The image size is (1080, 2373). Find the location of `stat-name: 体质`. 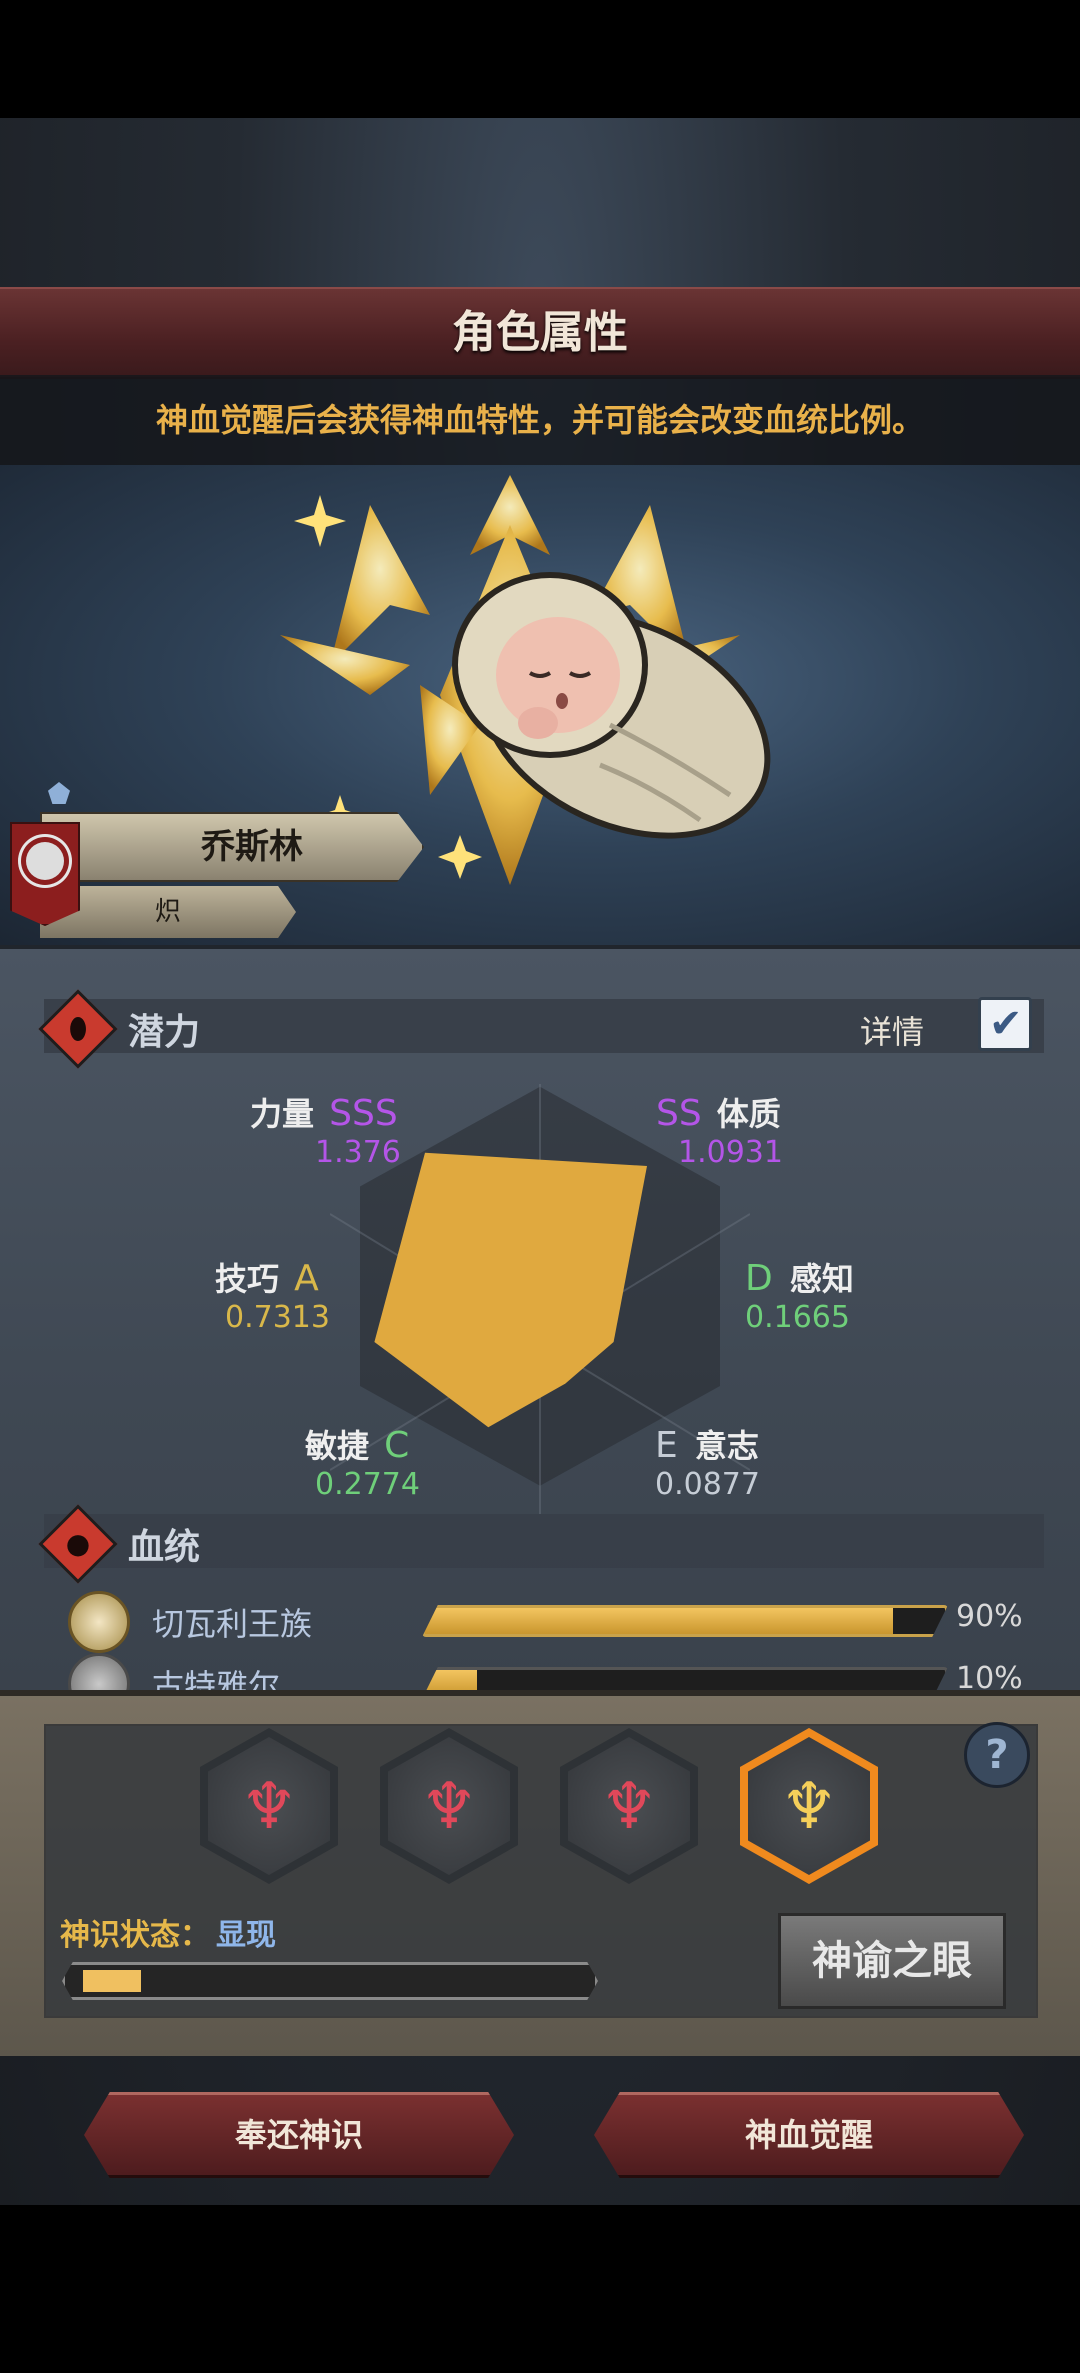

stat-name: 体质 is located at coordinates (748, 1114).